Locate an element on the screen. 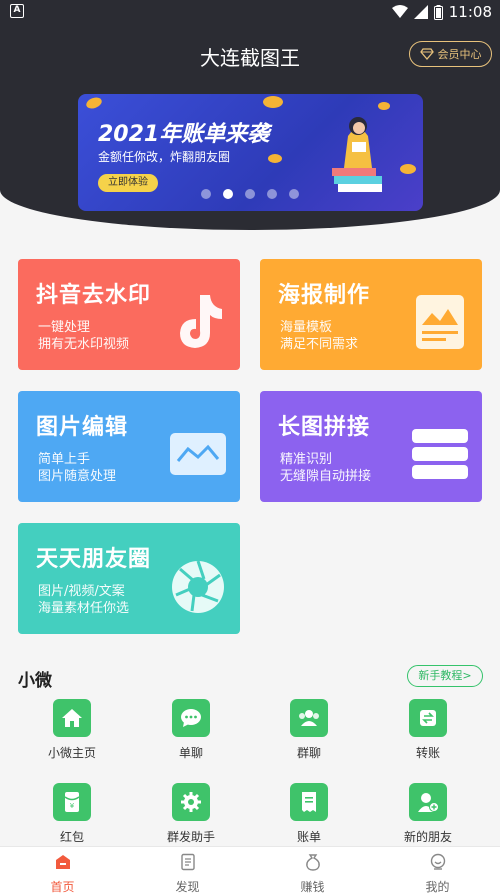  card-title: 天天朋友圈 is located at coordinates (94, 559).